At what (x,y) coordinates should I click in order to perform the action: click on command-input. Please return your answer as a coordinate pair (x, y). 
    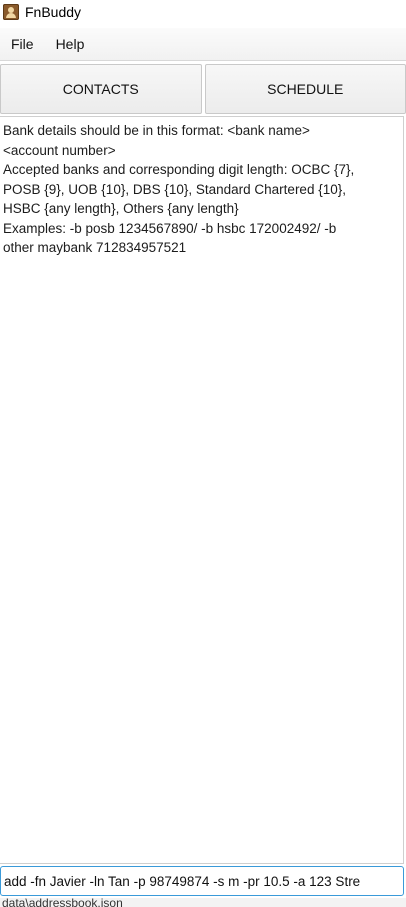
    Looking at the image, I should click on (202, 881).